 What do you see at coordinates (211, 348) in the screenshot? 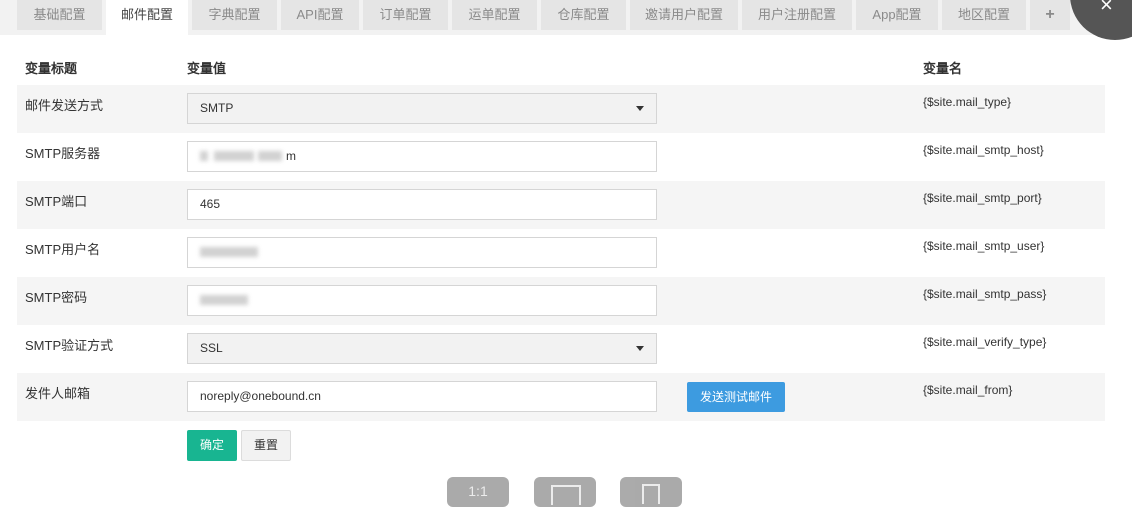
I see `verify-type-value: SSL` at bounding box center [211, 348].